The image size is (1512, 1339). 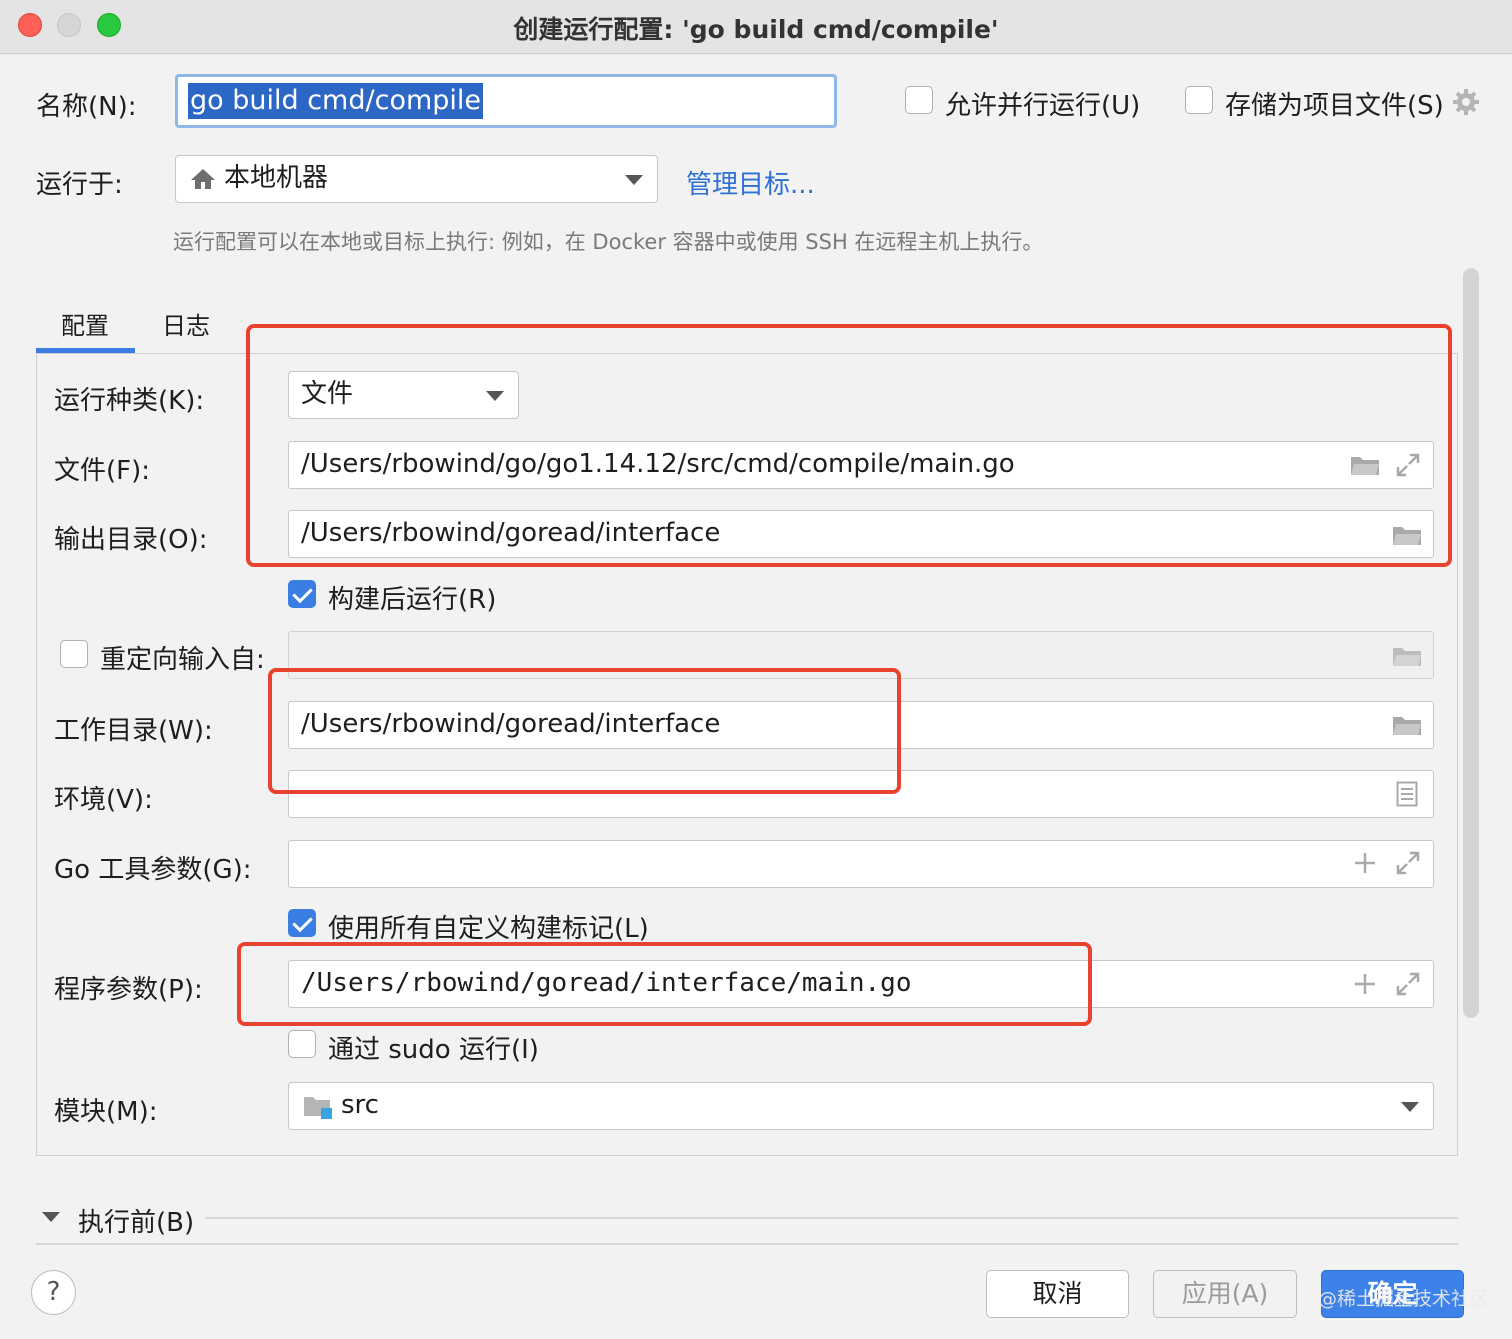 I want to click on tab-logs: 日志, so click(x=186, y=323).